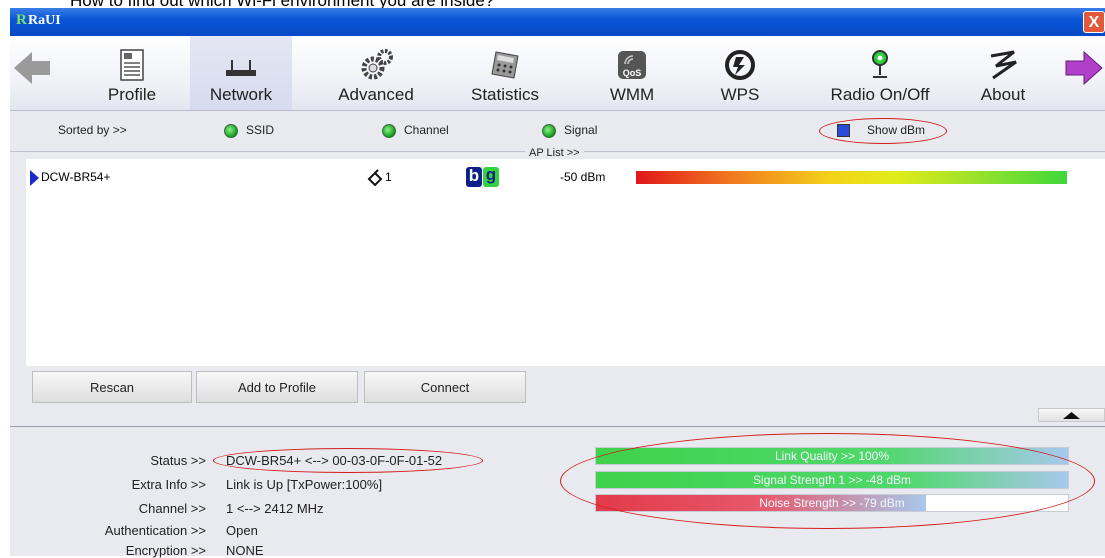 This screenshot has width=1105, height=558. I want to click on mode-b-badge: b, so click(474, 177).